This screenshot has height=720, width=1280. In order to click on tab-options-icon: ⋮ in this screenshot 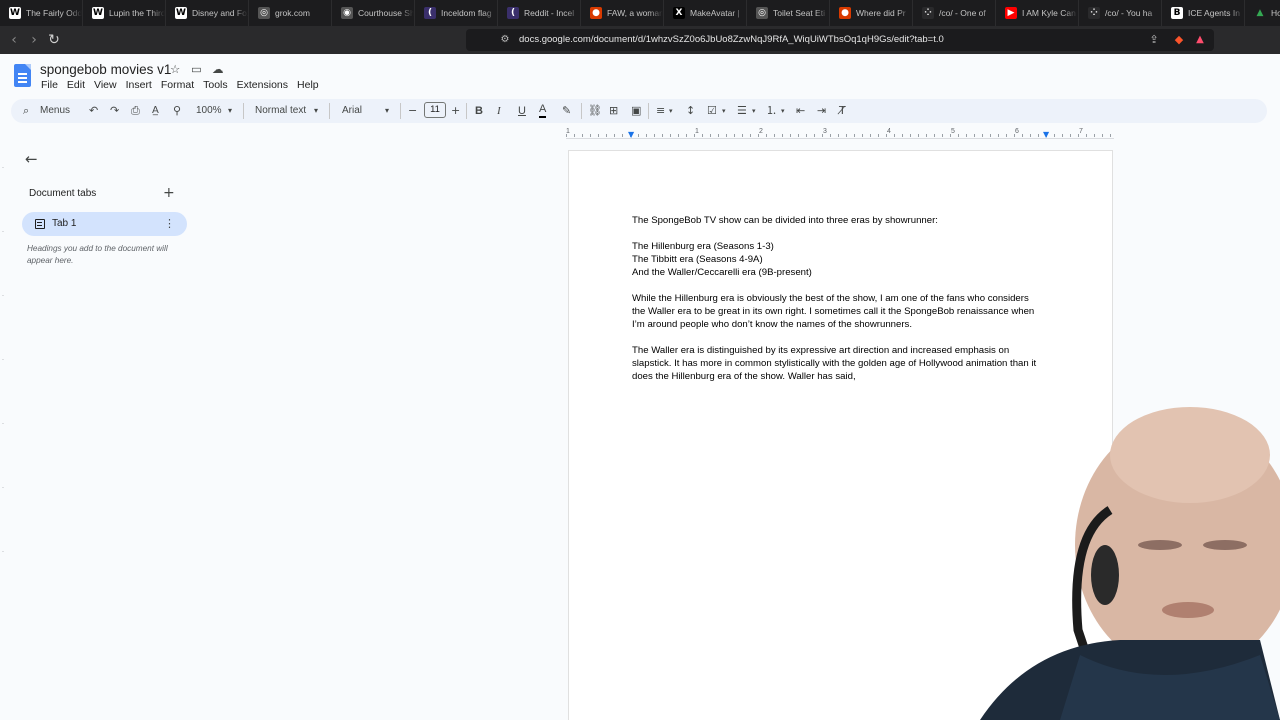, I will do `click(169, 223)`.